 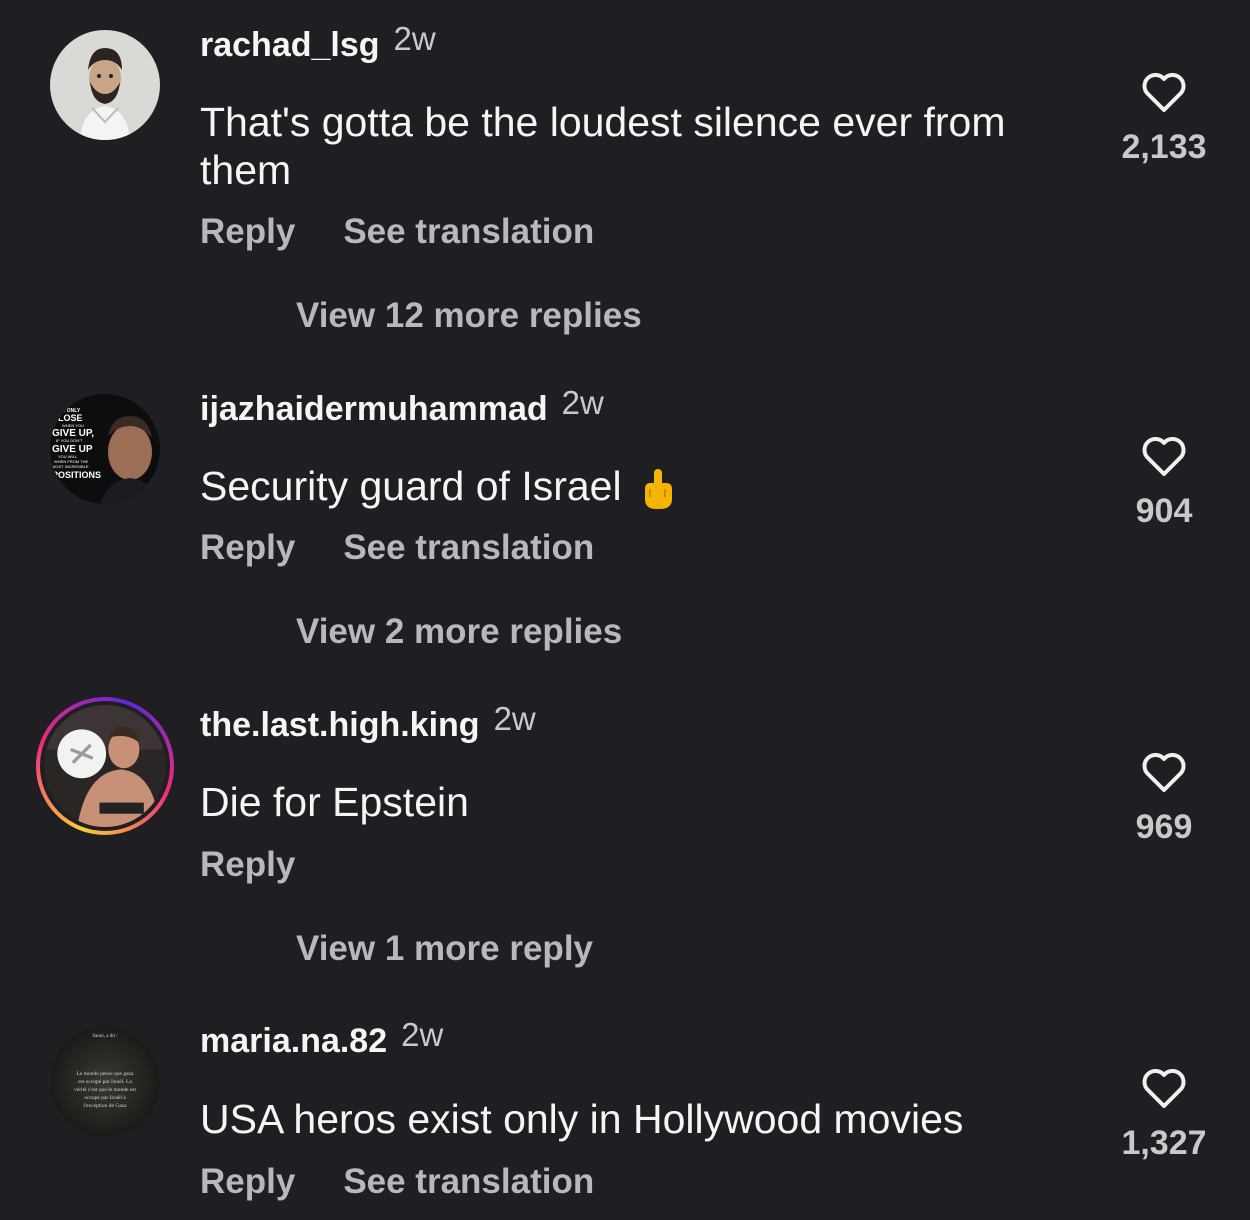 I want to click on avatar-text: vérité c'est que le monde est, so click(x=105, y=1090).